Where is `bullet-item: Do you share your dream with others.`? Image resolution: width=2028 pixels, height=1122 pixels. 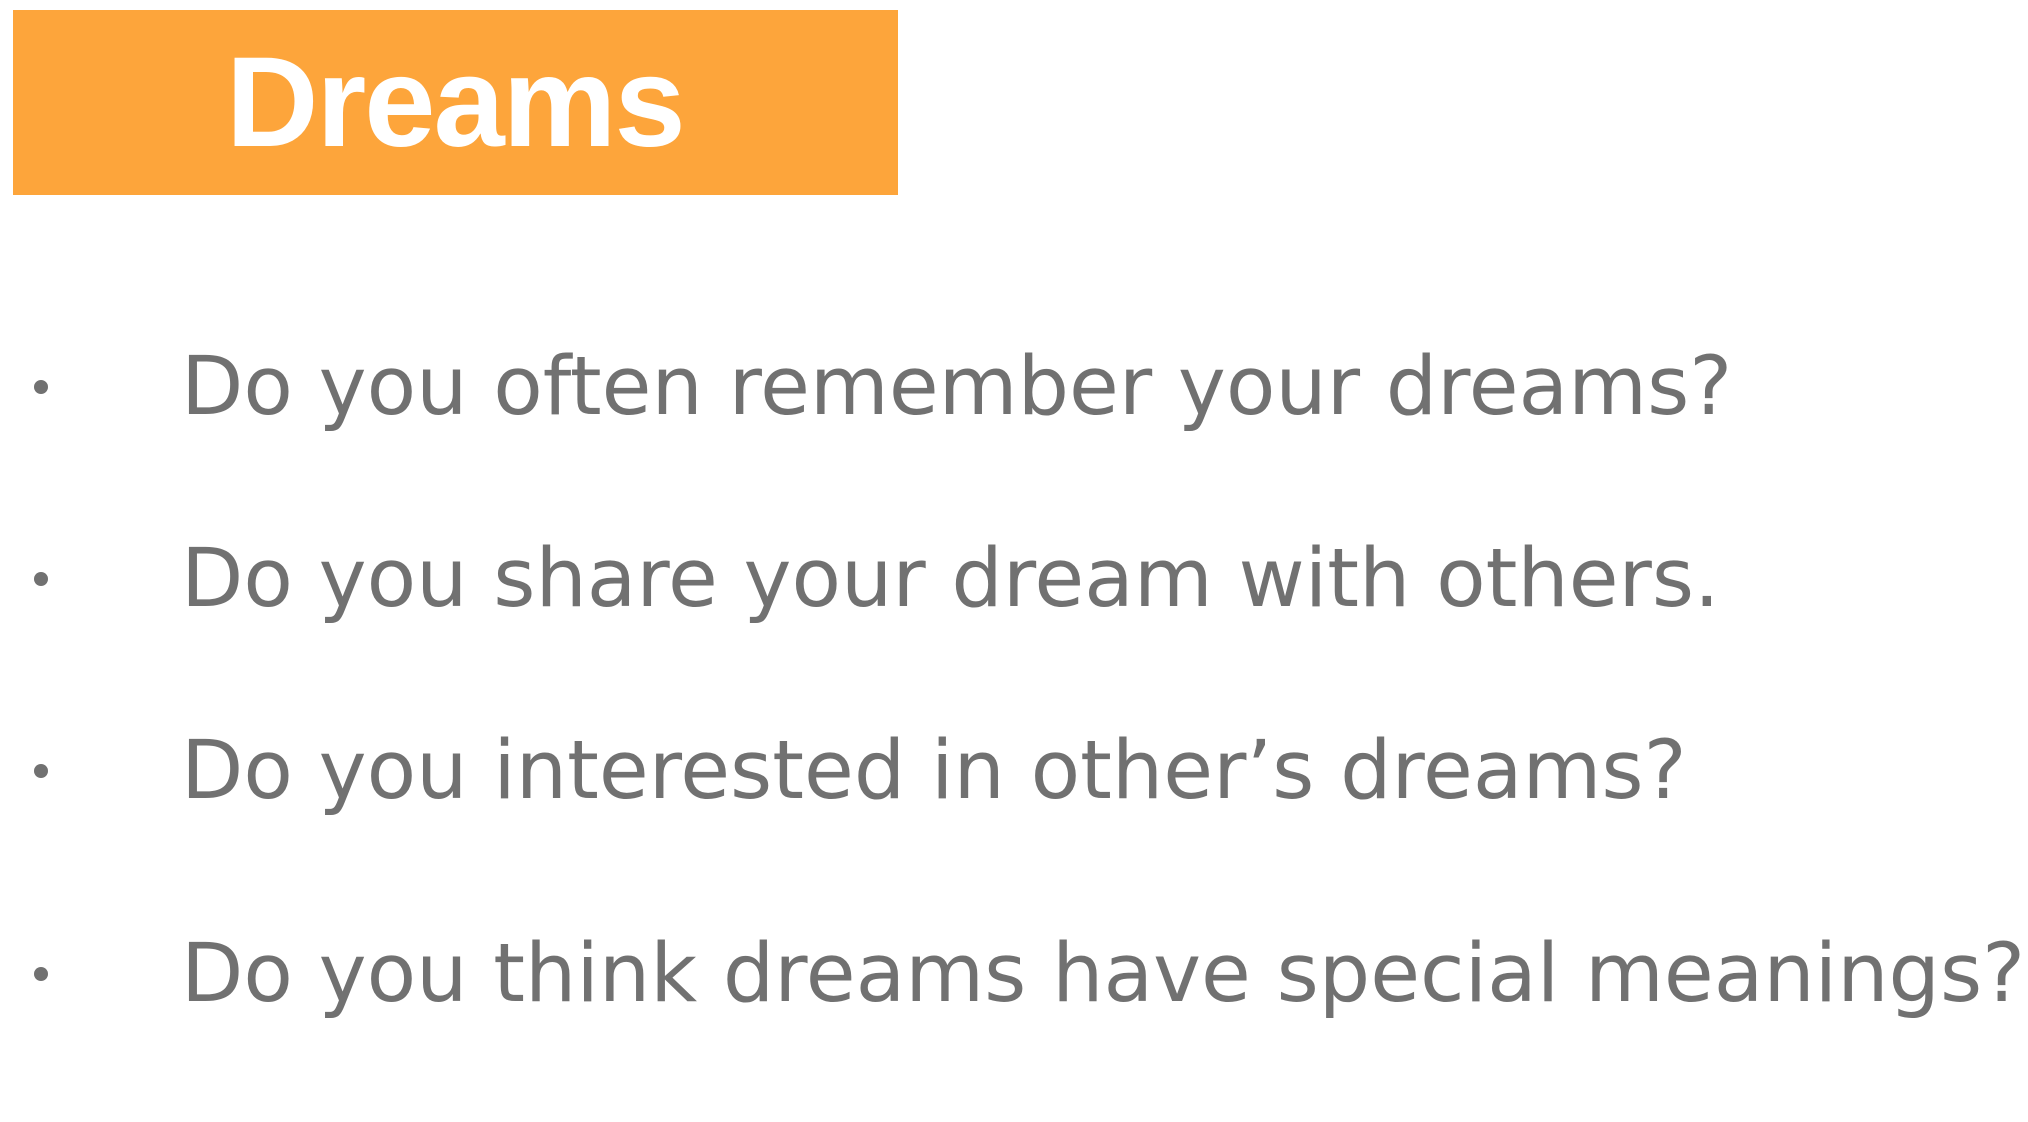 bullet-item: Do you share your dream with others. is located at coordinates (1014, 579).